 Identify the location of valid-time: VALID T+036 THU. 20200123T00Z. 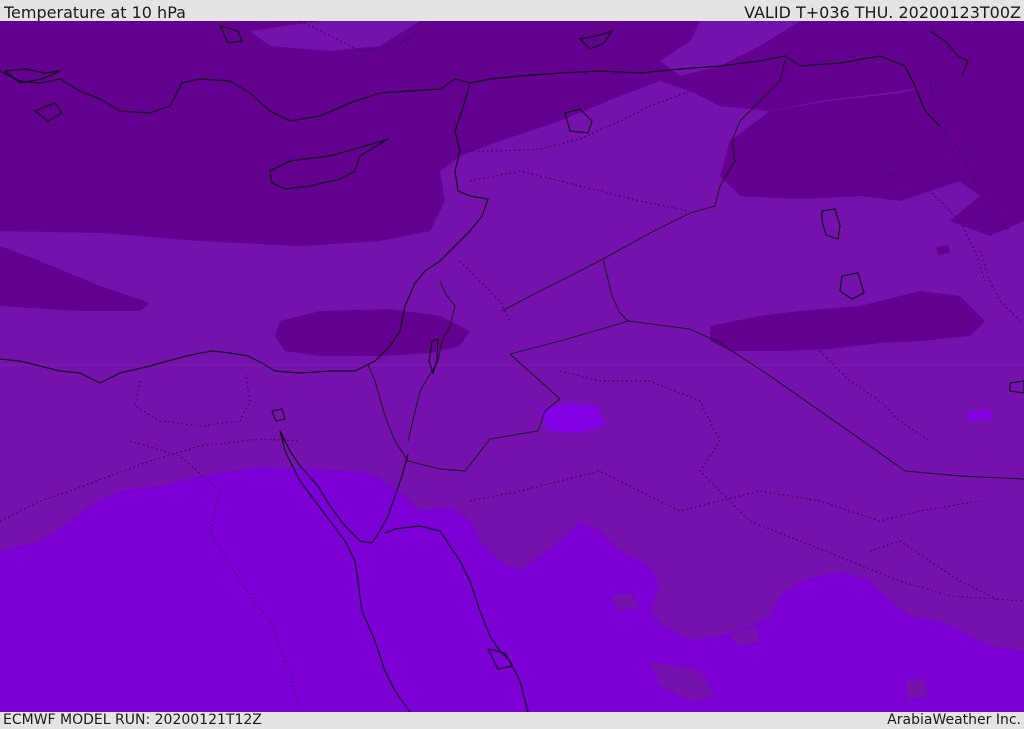
(882, 12).